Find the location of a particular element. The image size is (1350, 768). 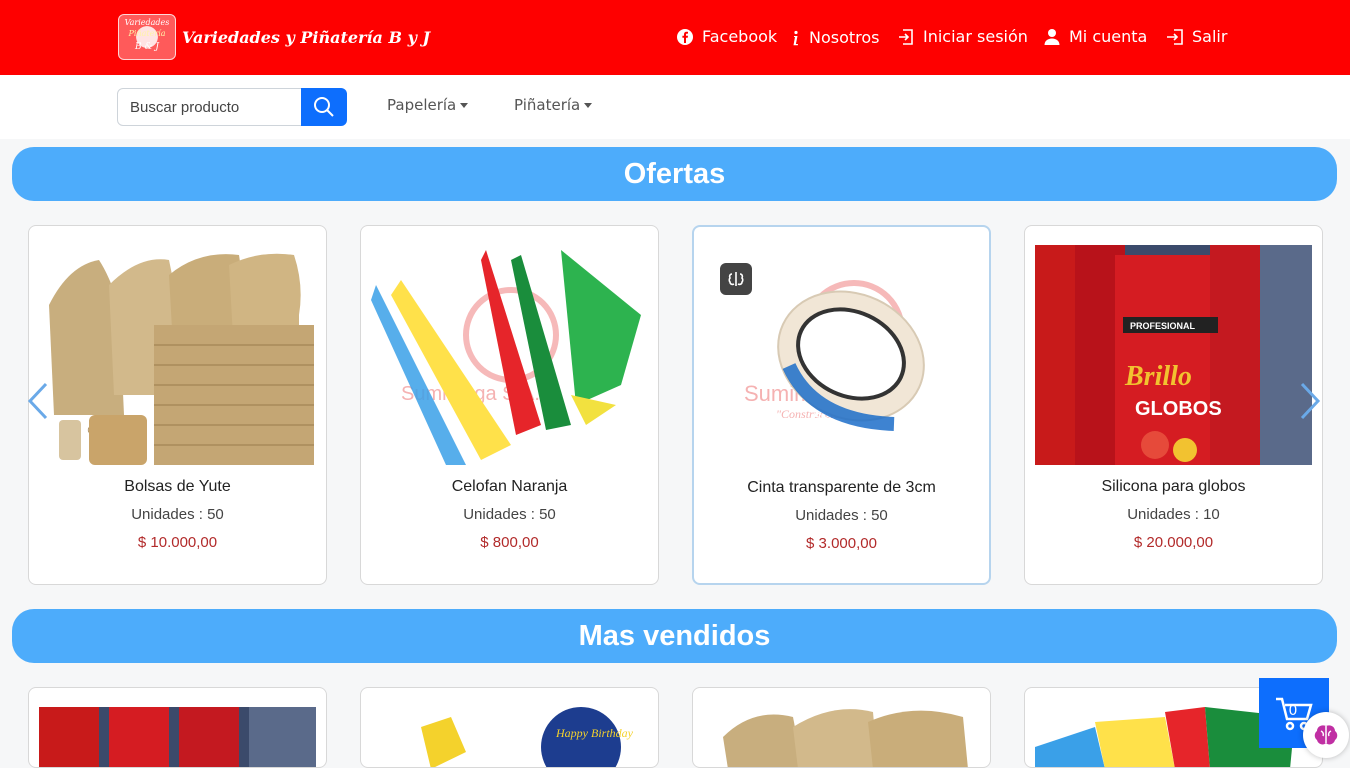

info-icon is located at coordinates (795, 37).